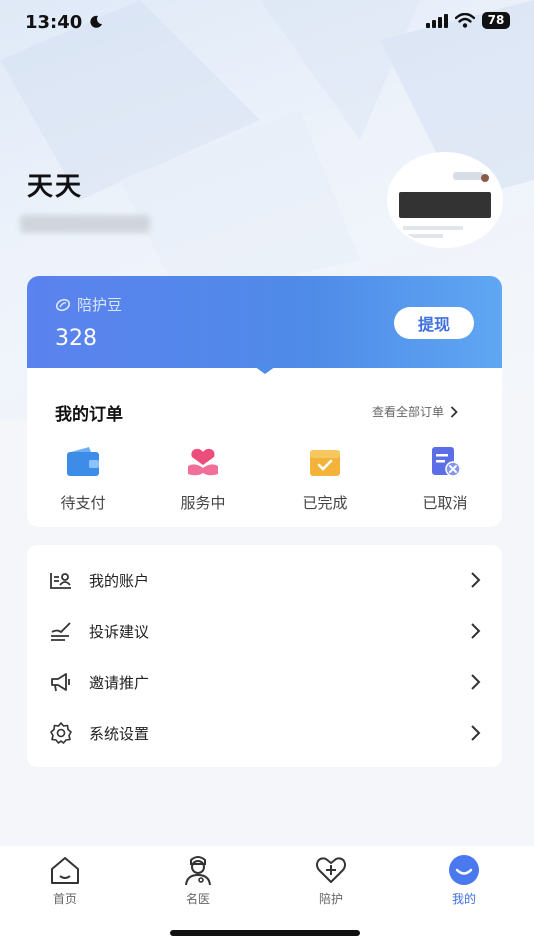  What do you see at coordinates (265, 369) in the screenshot?
I see `balance-notch` at bounding box center [265, 369].